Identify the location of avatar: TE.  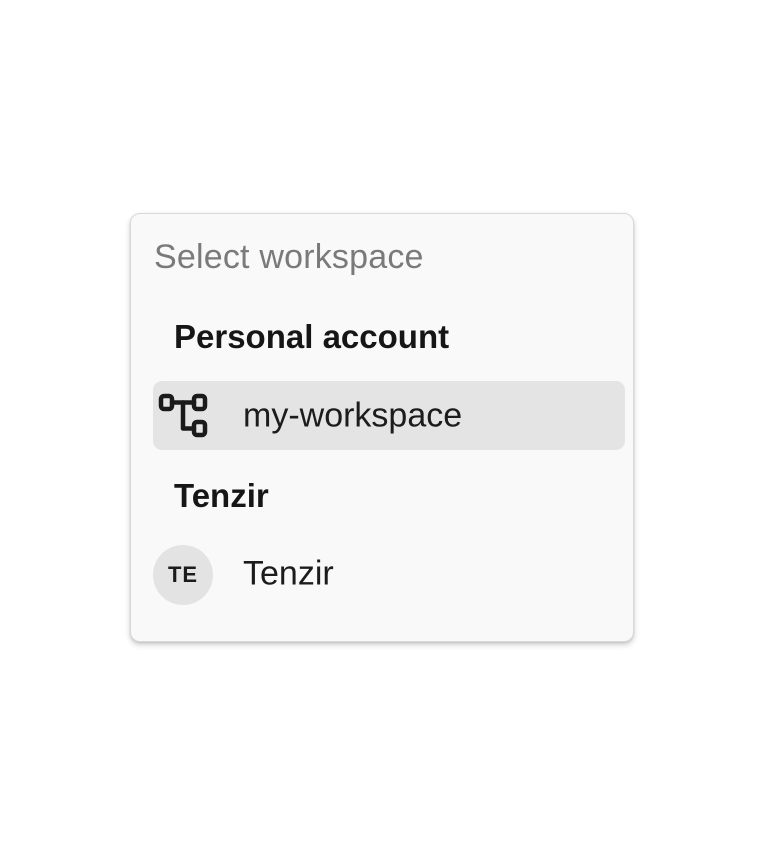
(183, 575).